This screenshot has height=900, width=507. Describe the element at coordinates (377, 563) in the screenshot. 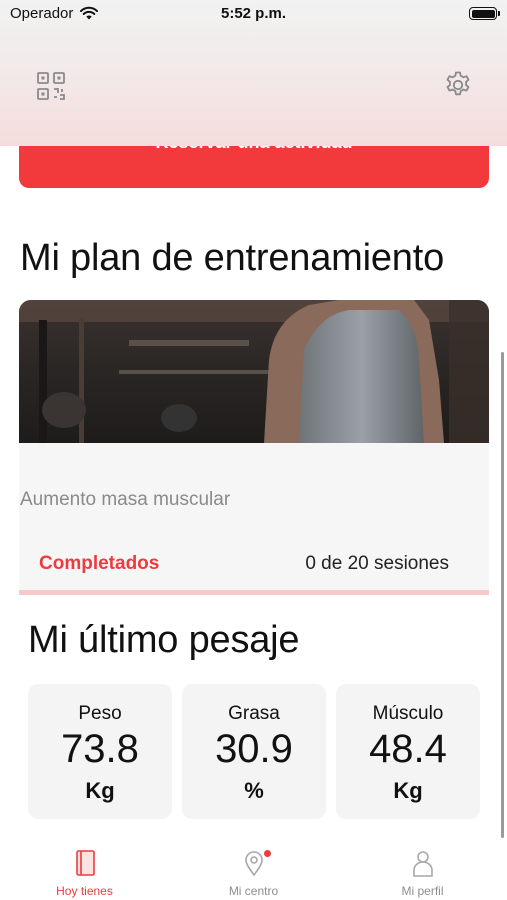

I see `sessions-count: 0 de 20 sesiones` at that location.